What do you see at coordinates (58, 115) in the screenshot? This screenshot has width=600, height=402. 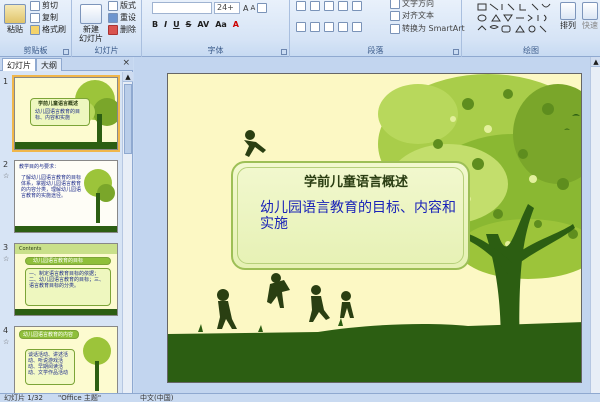 I see `thumb-subtitle: 幼儿园语言教育的目标、内容和实施` at bounding box center [58, 115].